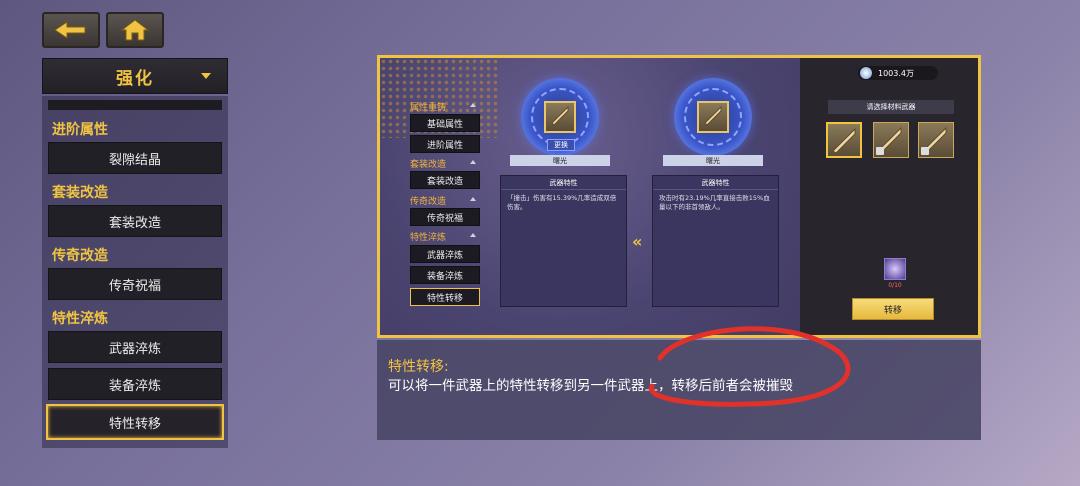 This screenshot has height=486, width=1080. What do you see at coordinates (443, 163) in the screenshot?
I see `submenu-category: 套装改造` at bounding box center [443, 163].